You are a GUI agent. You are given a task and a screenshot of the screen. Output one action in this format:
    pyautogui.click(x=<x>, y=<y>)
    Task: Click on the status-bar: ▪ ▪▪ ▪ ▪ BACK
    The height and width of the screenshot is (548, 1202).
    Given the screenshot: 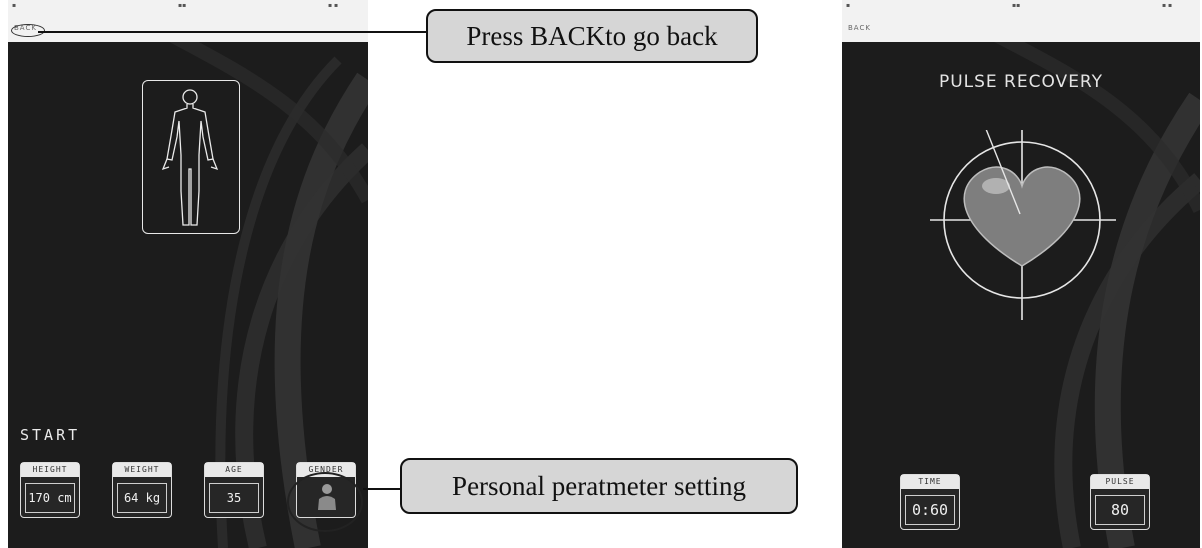 What is the action you would take?
    pyautogui.click(x=1021, y=21)
    